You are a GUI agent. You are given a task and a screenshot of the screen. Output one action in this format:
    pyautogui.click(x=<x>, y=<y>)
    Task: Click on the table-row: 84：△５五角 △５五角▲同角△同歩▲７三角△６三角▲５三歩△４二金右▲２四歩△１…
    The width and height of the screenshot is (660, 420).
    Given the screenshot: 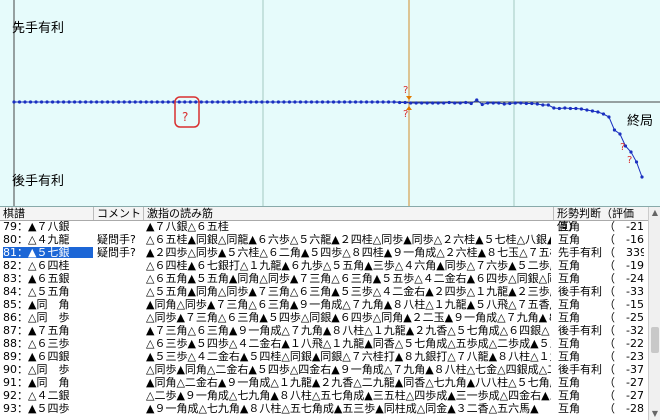 What is the action you would take?
    pyautogui.click(x=324, y=291)
    